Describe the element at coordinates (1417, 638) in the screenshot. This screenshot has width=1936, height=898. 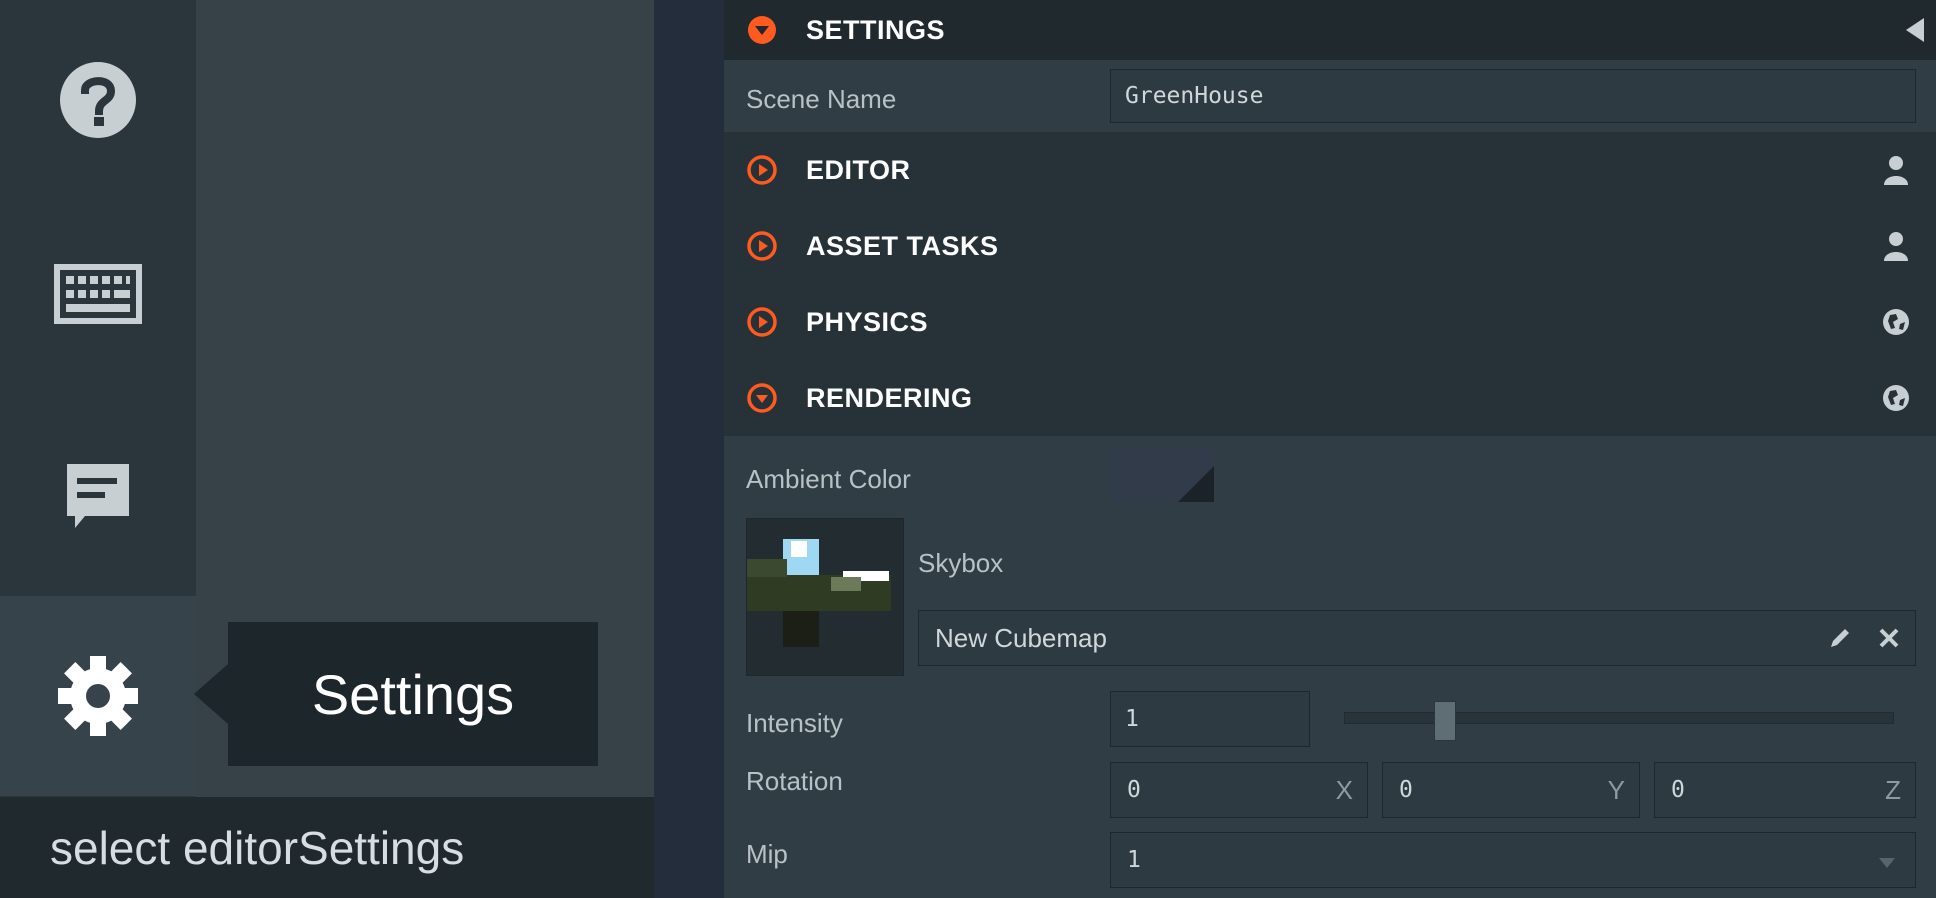
I see `skybox-asset-field: New Cubemap` at that location.